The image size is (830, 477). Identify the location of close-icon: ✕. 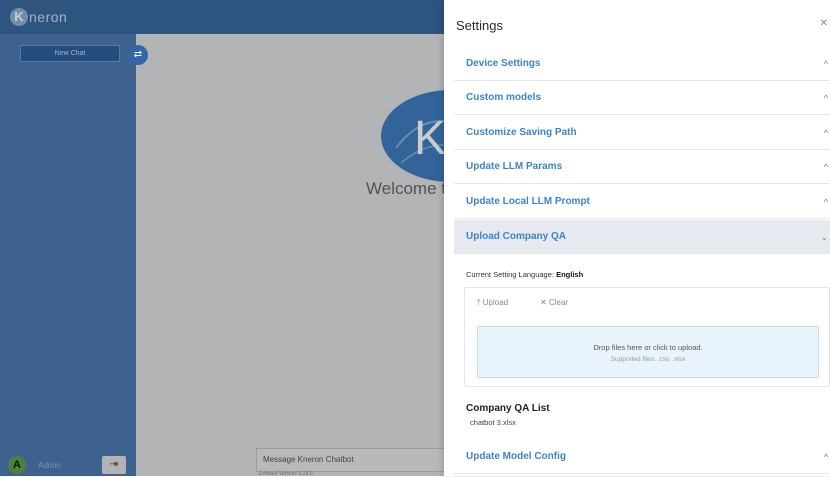
(824, 23).